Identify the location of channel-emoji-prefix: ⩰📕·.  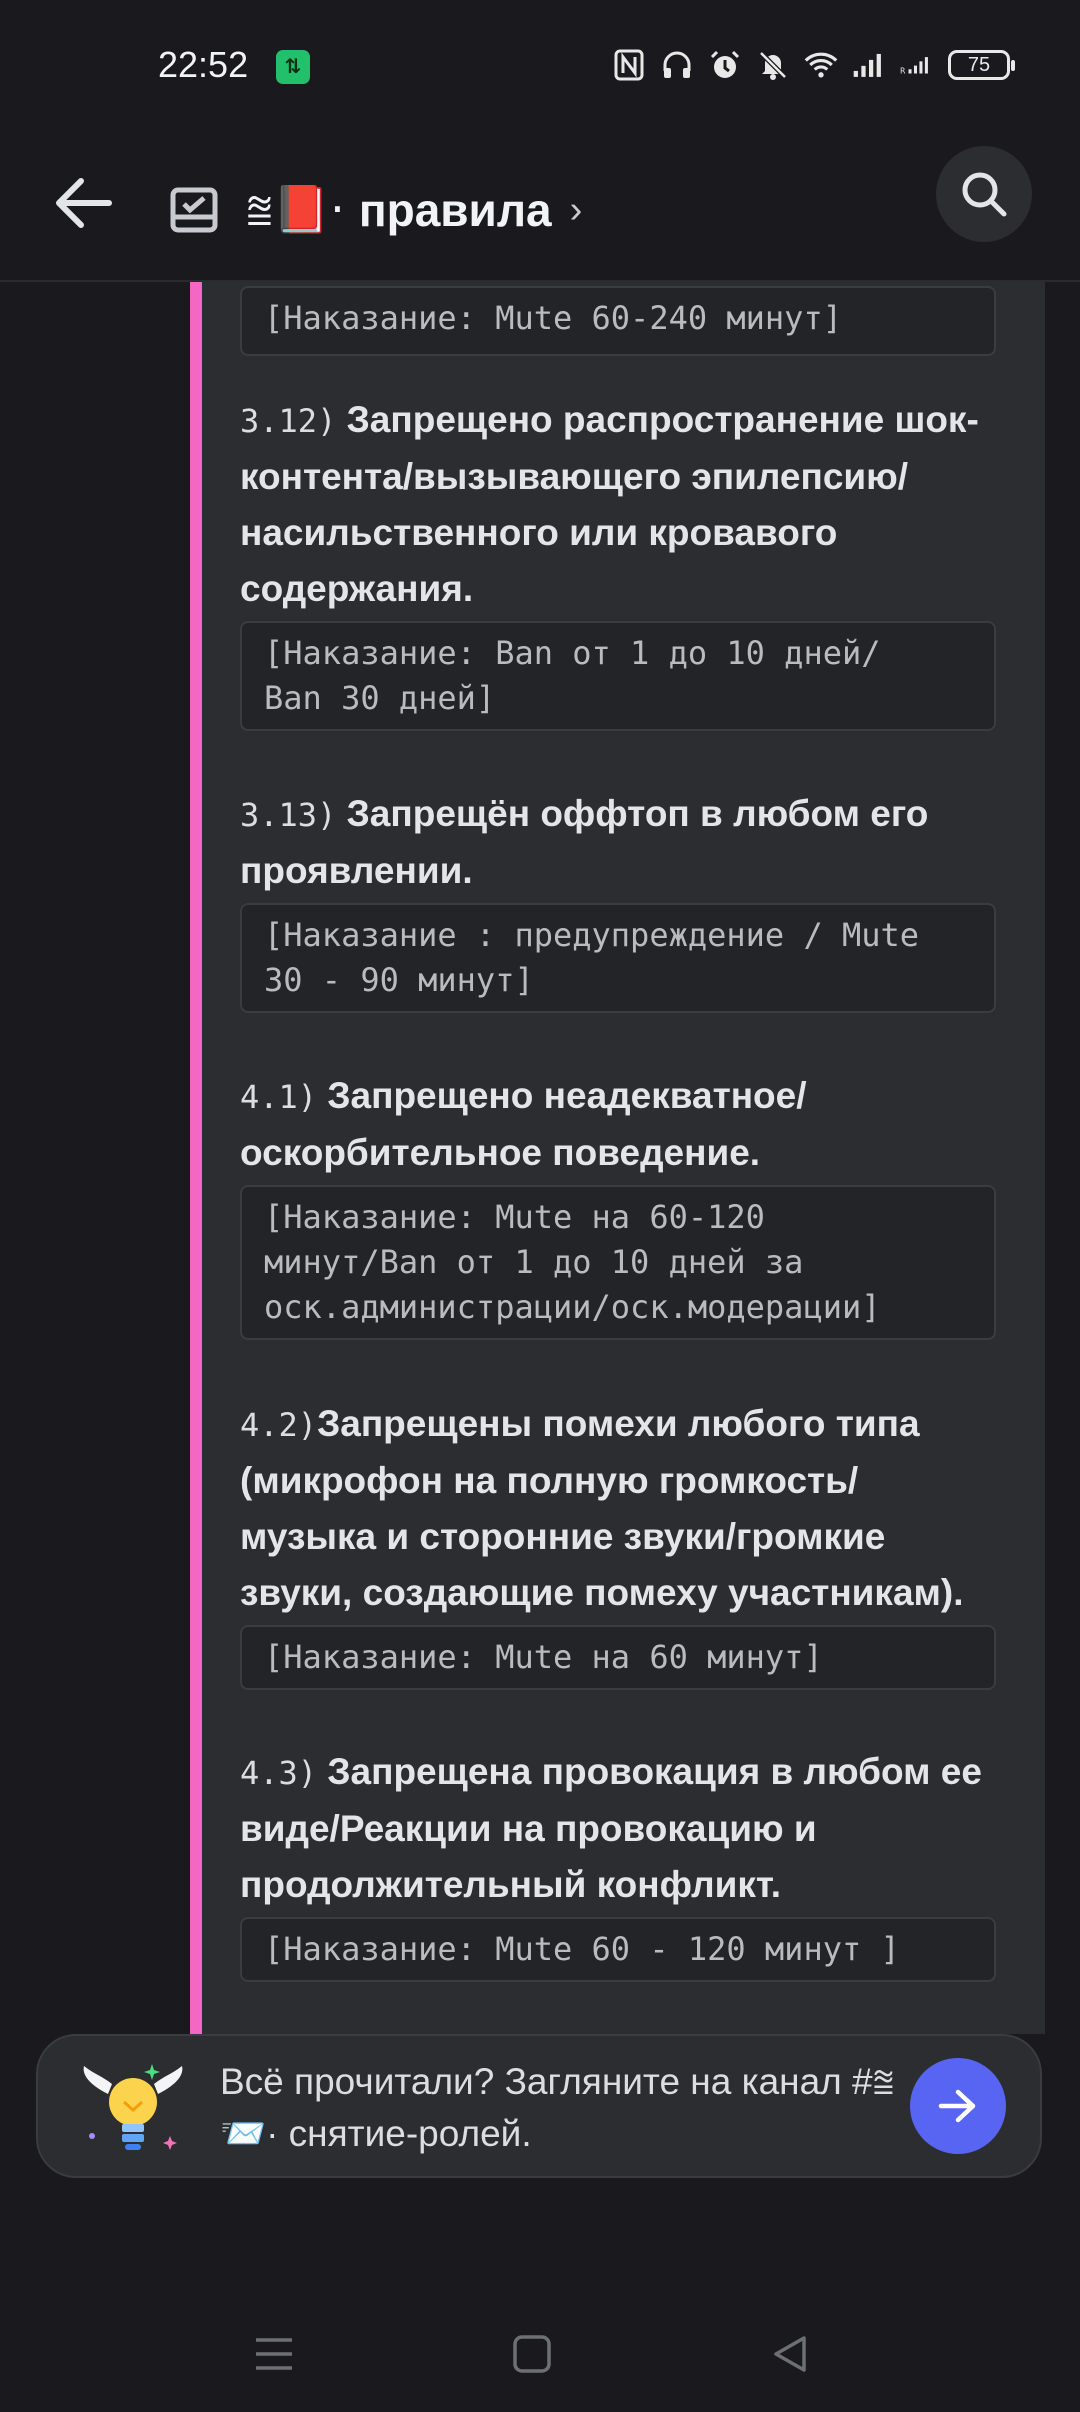
(295, 209).